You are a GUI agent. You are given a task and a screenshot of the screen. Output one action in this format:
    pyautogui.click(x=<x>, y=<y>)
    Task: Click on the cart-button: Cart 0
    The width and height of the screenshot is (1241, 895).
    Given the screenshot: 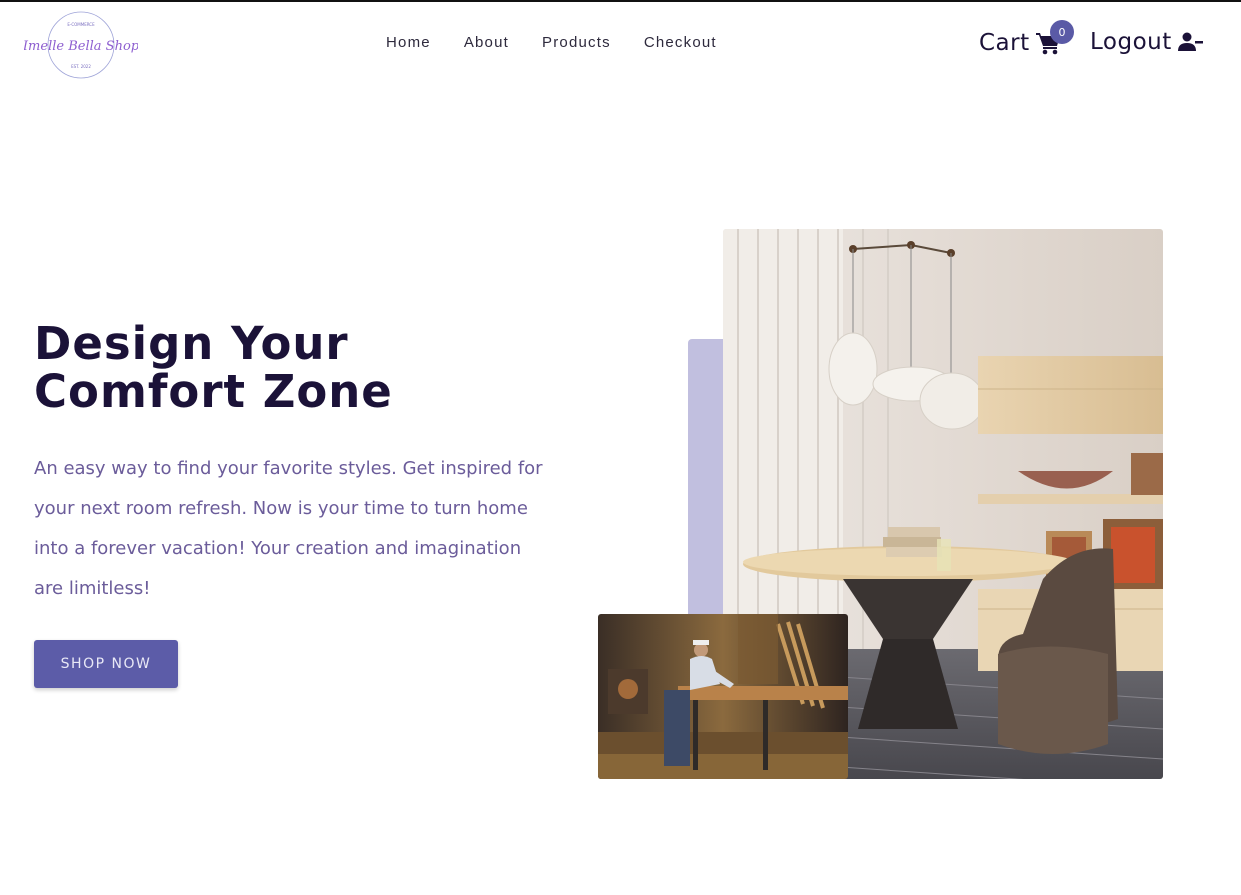 What is the action you would take?
    pyautogui.click(x=1026, y=38)
    